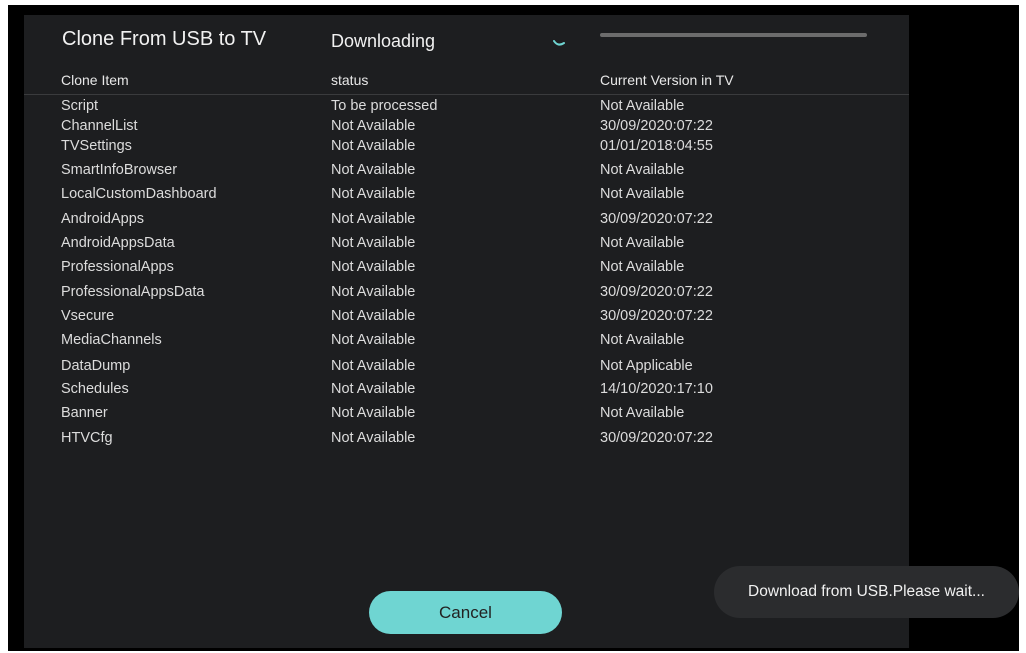 The width and height of the screenshot is (1026, 653). What do you see at coordinates (164, 39) in the screenshot?
I see `dialog-title: Clone From USB to TV` at bounding box center [164, 39].